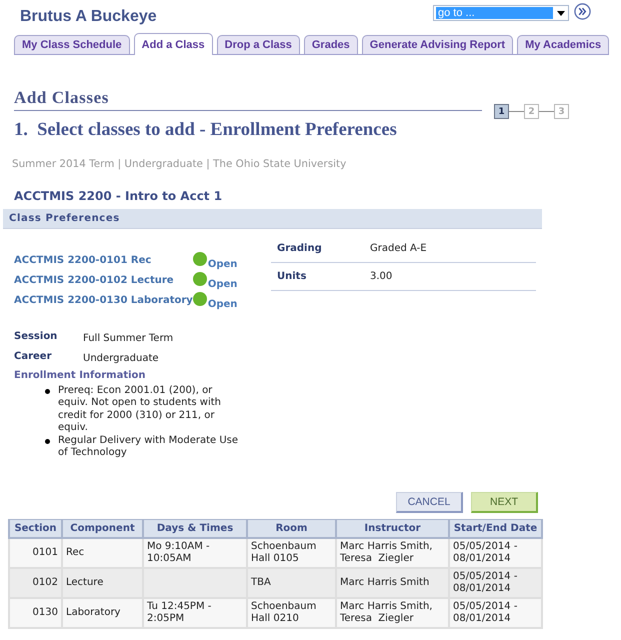 This screenshot has height=640, width=621. I want to click on term-info: Summer 2014 Term | Undergraduate | The Ohio State University, so click(180, 164).